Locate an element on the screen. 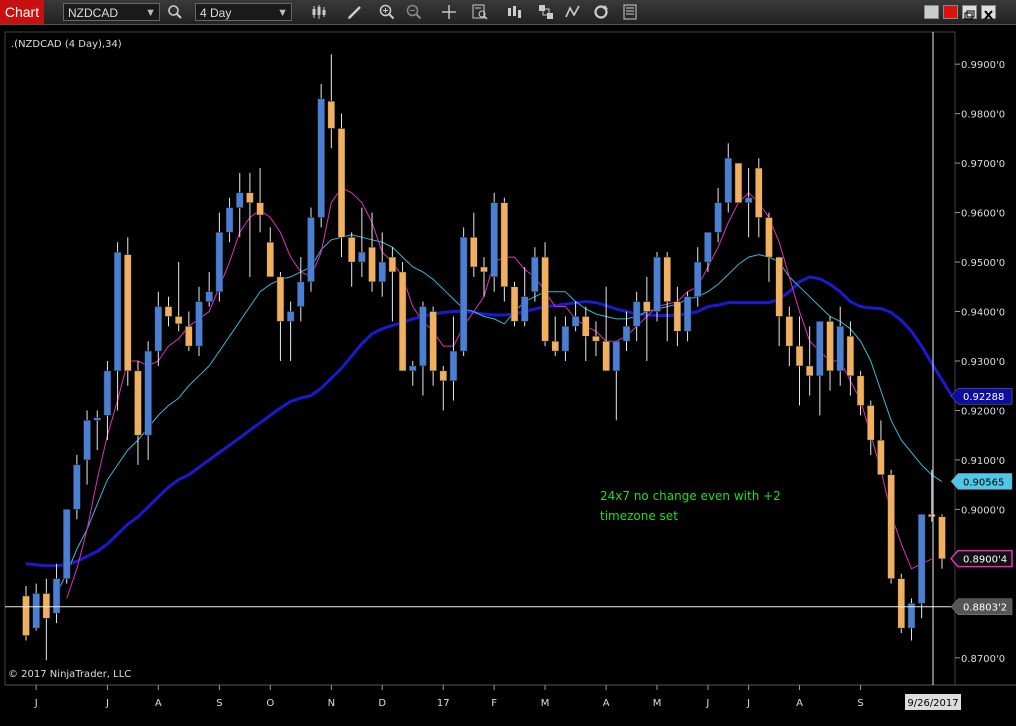  color-button is located at coordinates (950, 12).